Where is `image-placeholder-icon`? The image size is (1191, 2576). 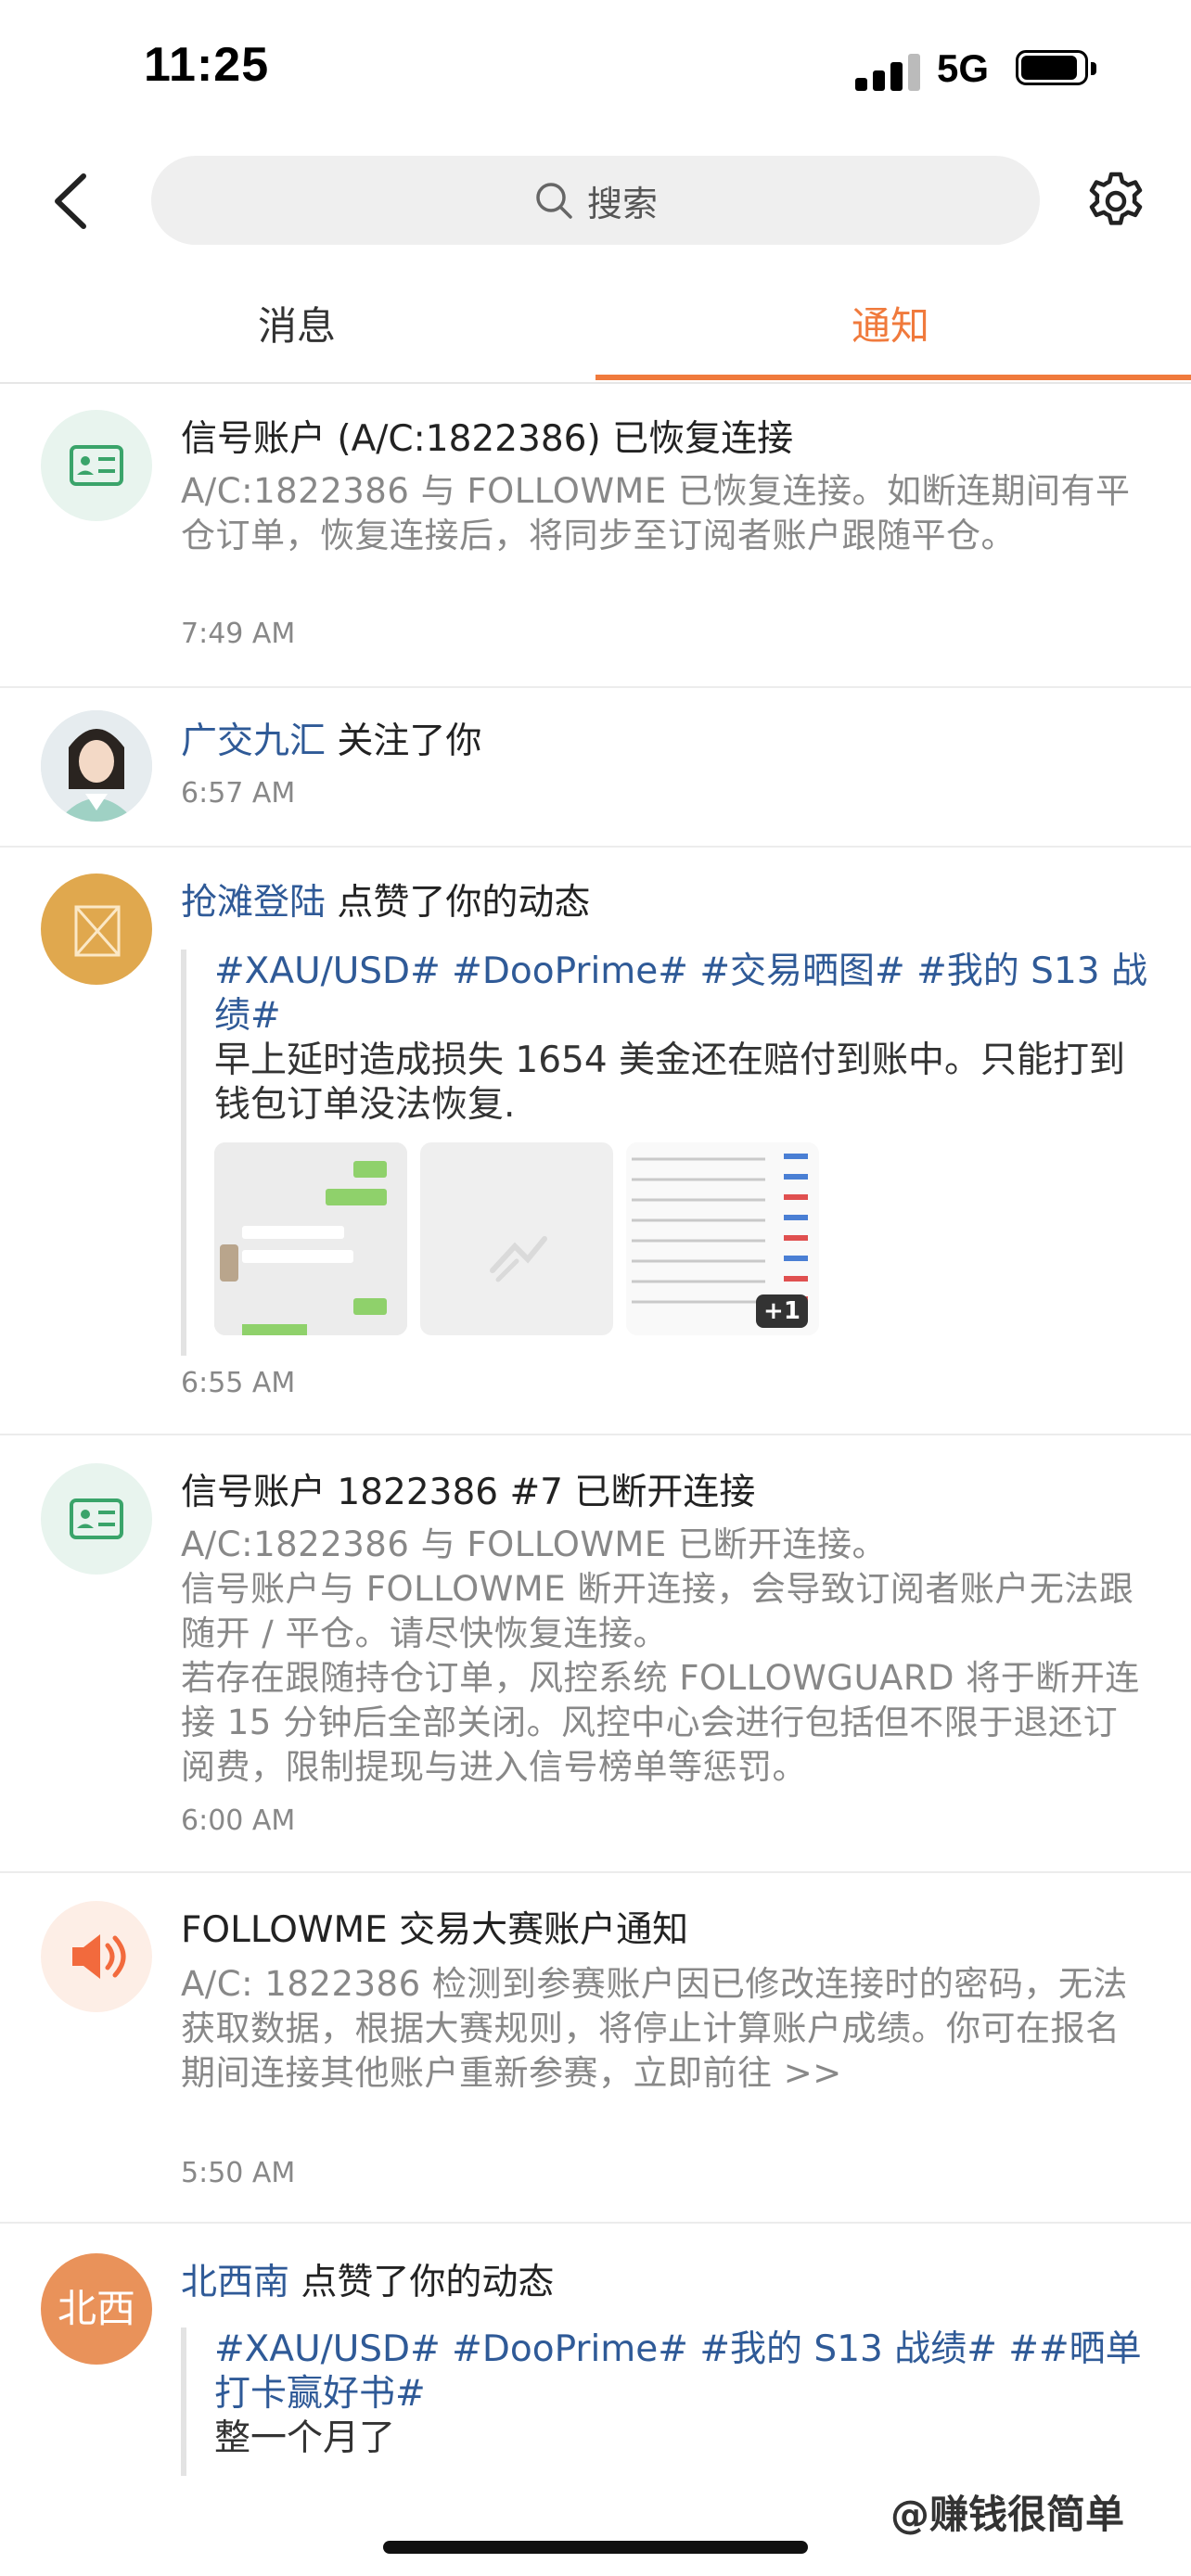
image-placeholder-icon is located at coordinates (519, 1259).